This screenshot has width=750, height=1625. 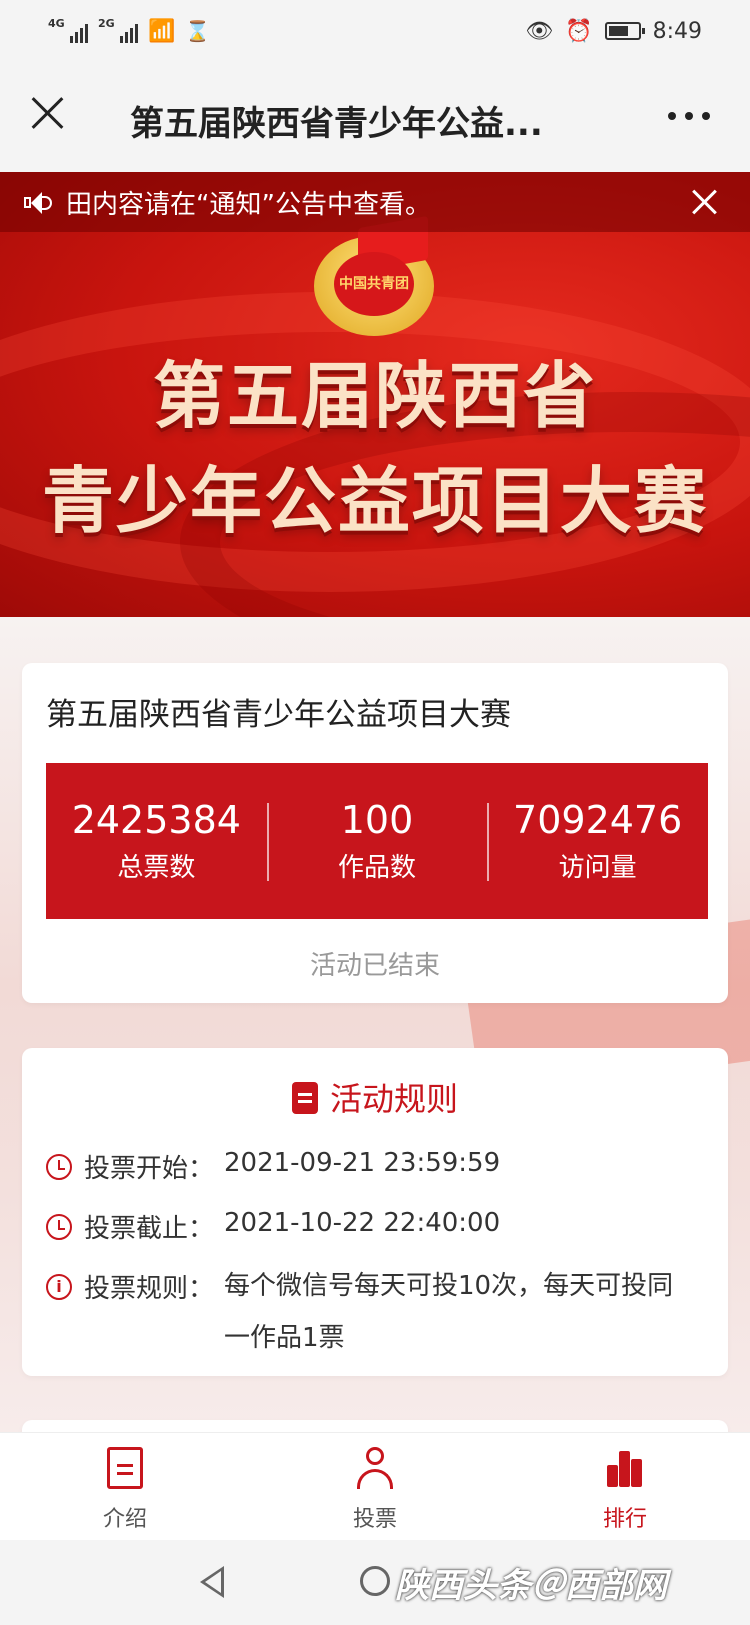 I want to click on rule-label: 投票开始：, so click(x=149, y=1169).